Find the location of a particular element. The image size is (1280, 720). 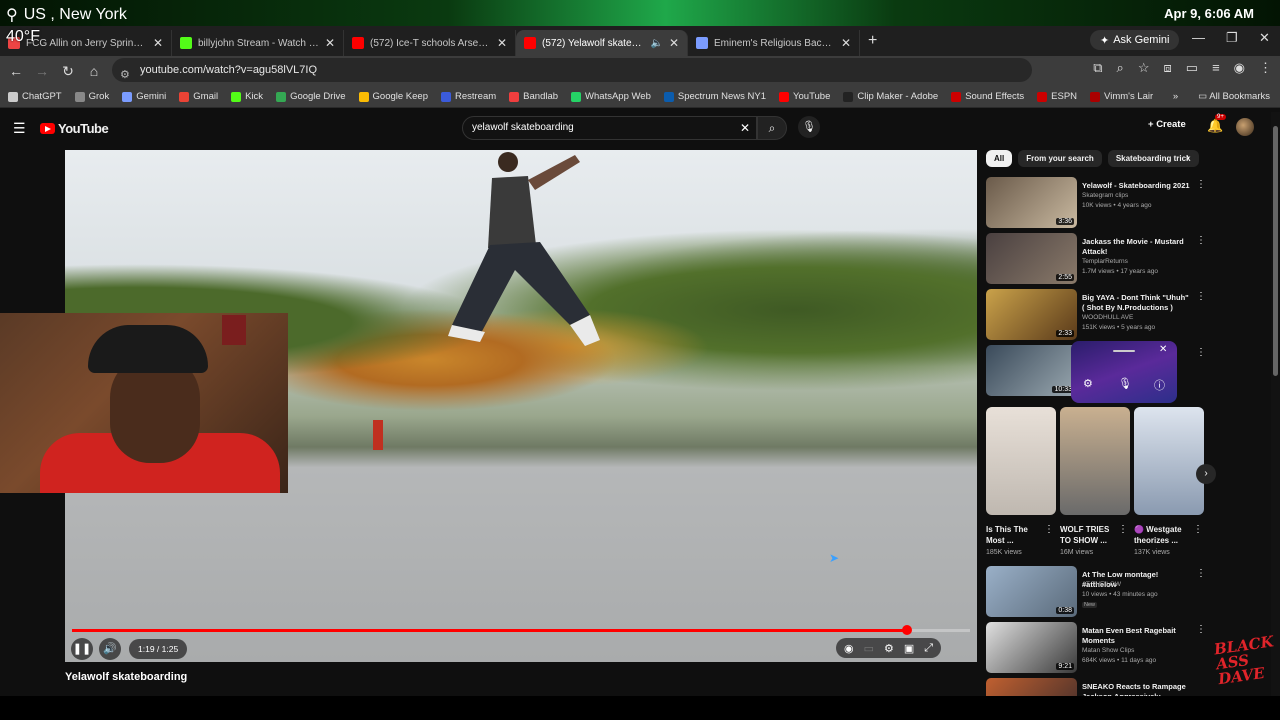

chevron-right-icon: » is located at coordinates (1175, 96).